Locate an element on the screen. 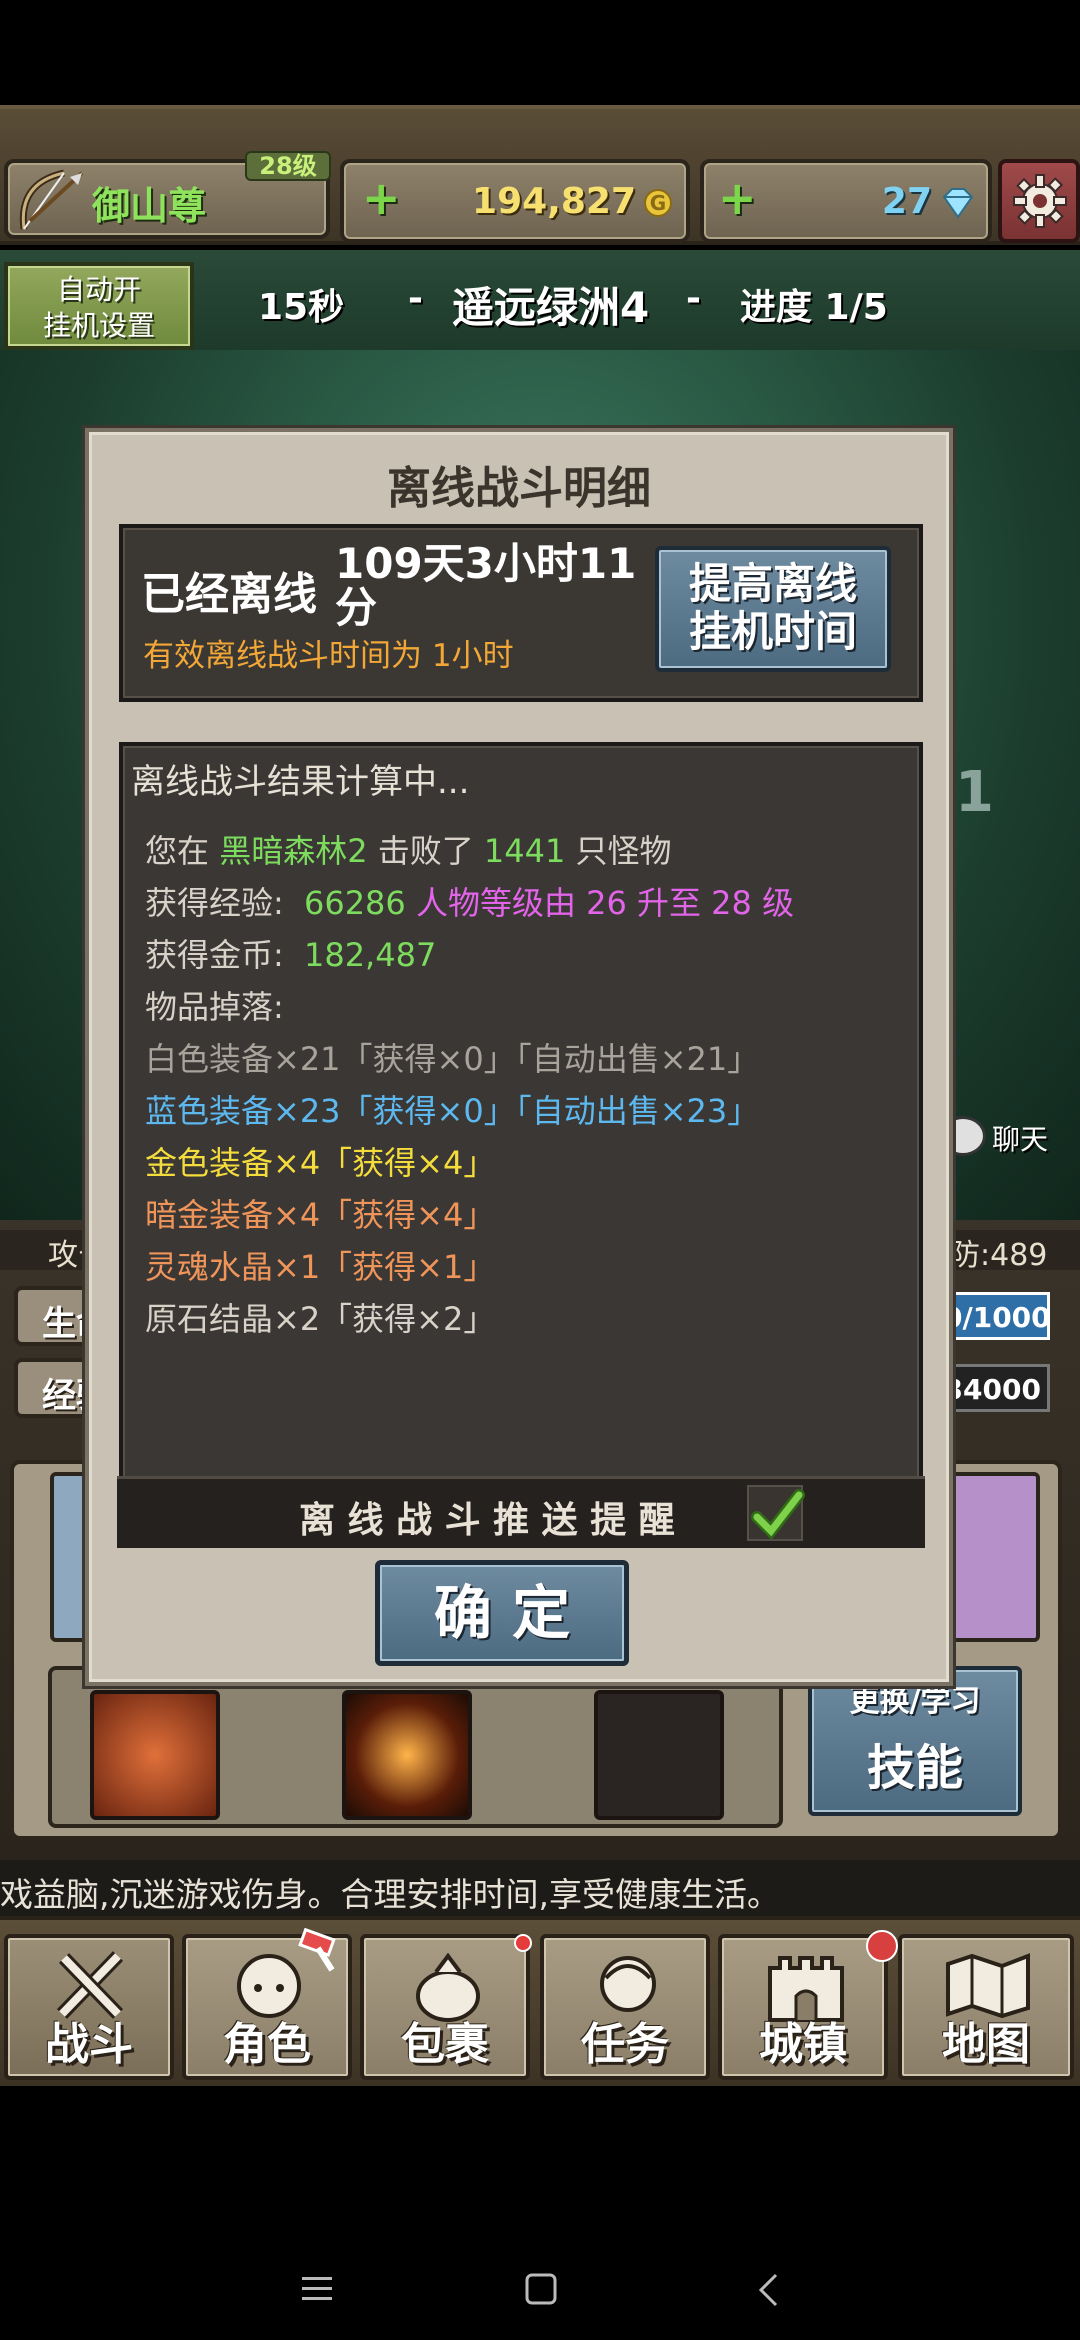 This screenshot has width=1080, height=2340. nav-quest-label: 任务 is located at coordinates (625, 2044).